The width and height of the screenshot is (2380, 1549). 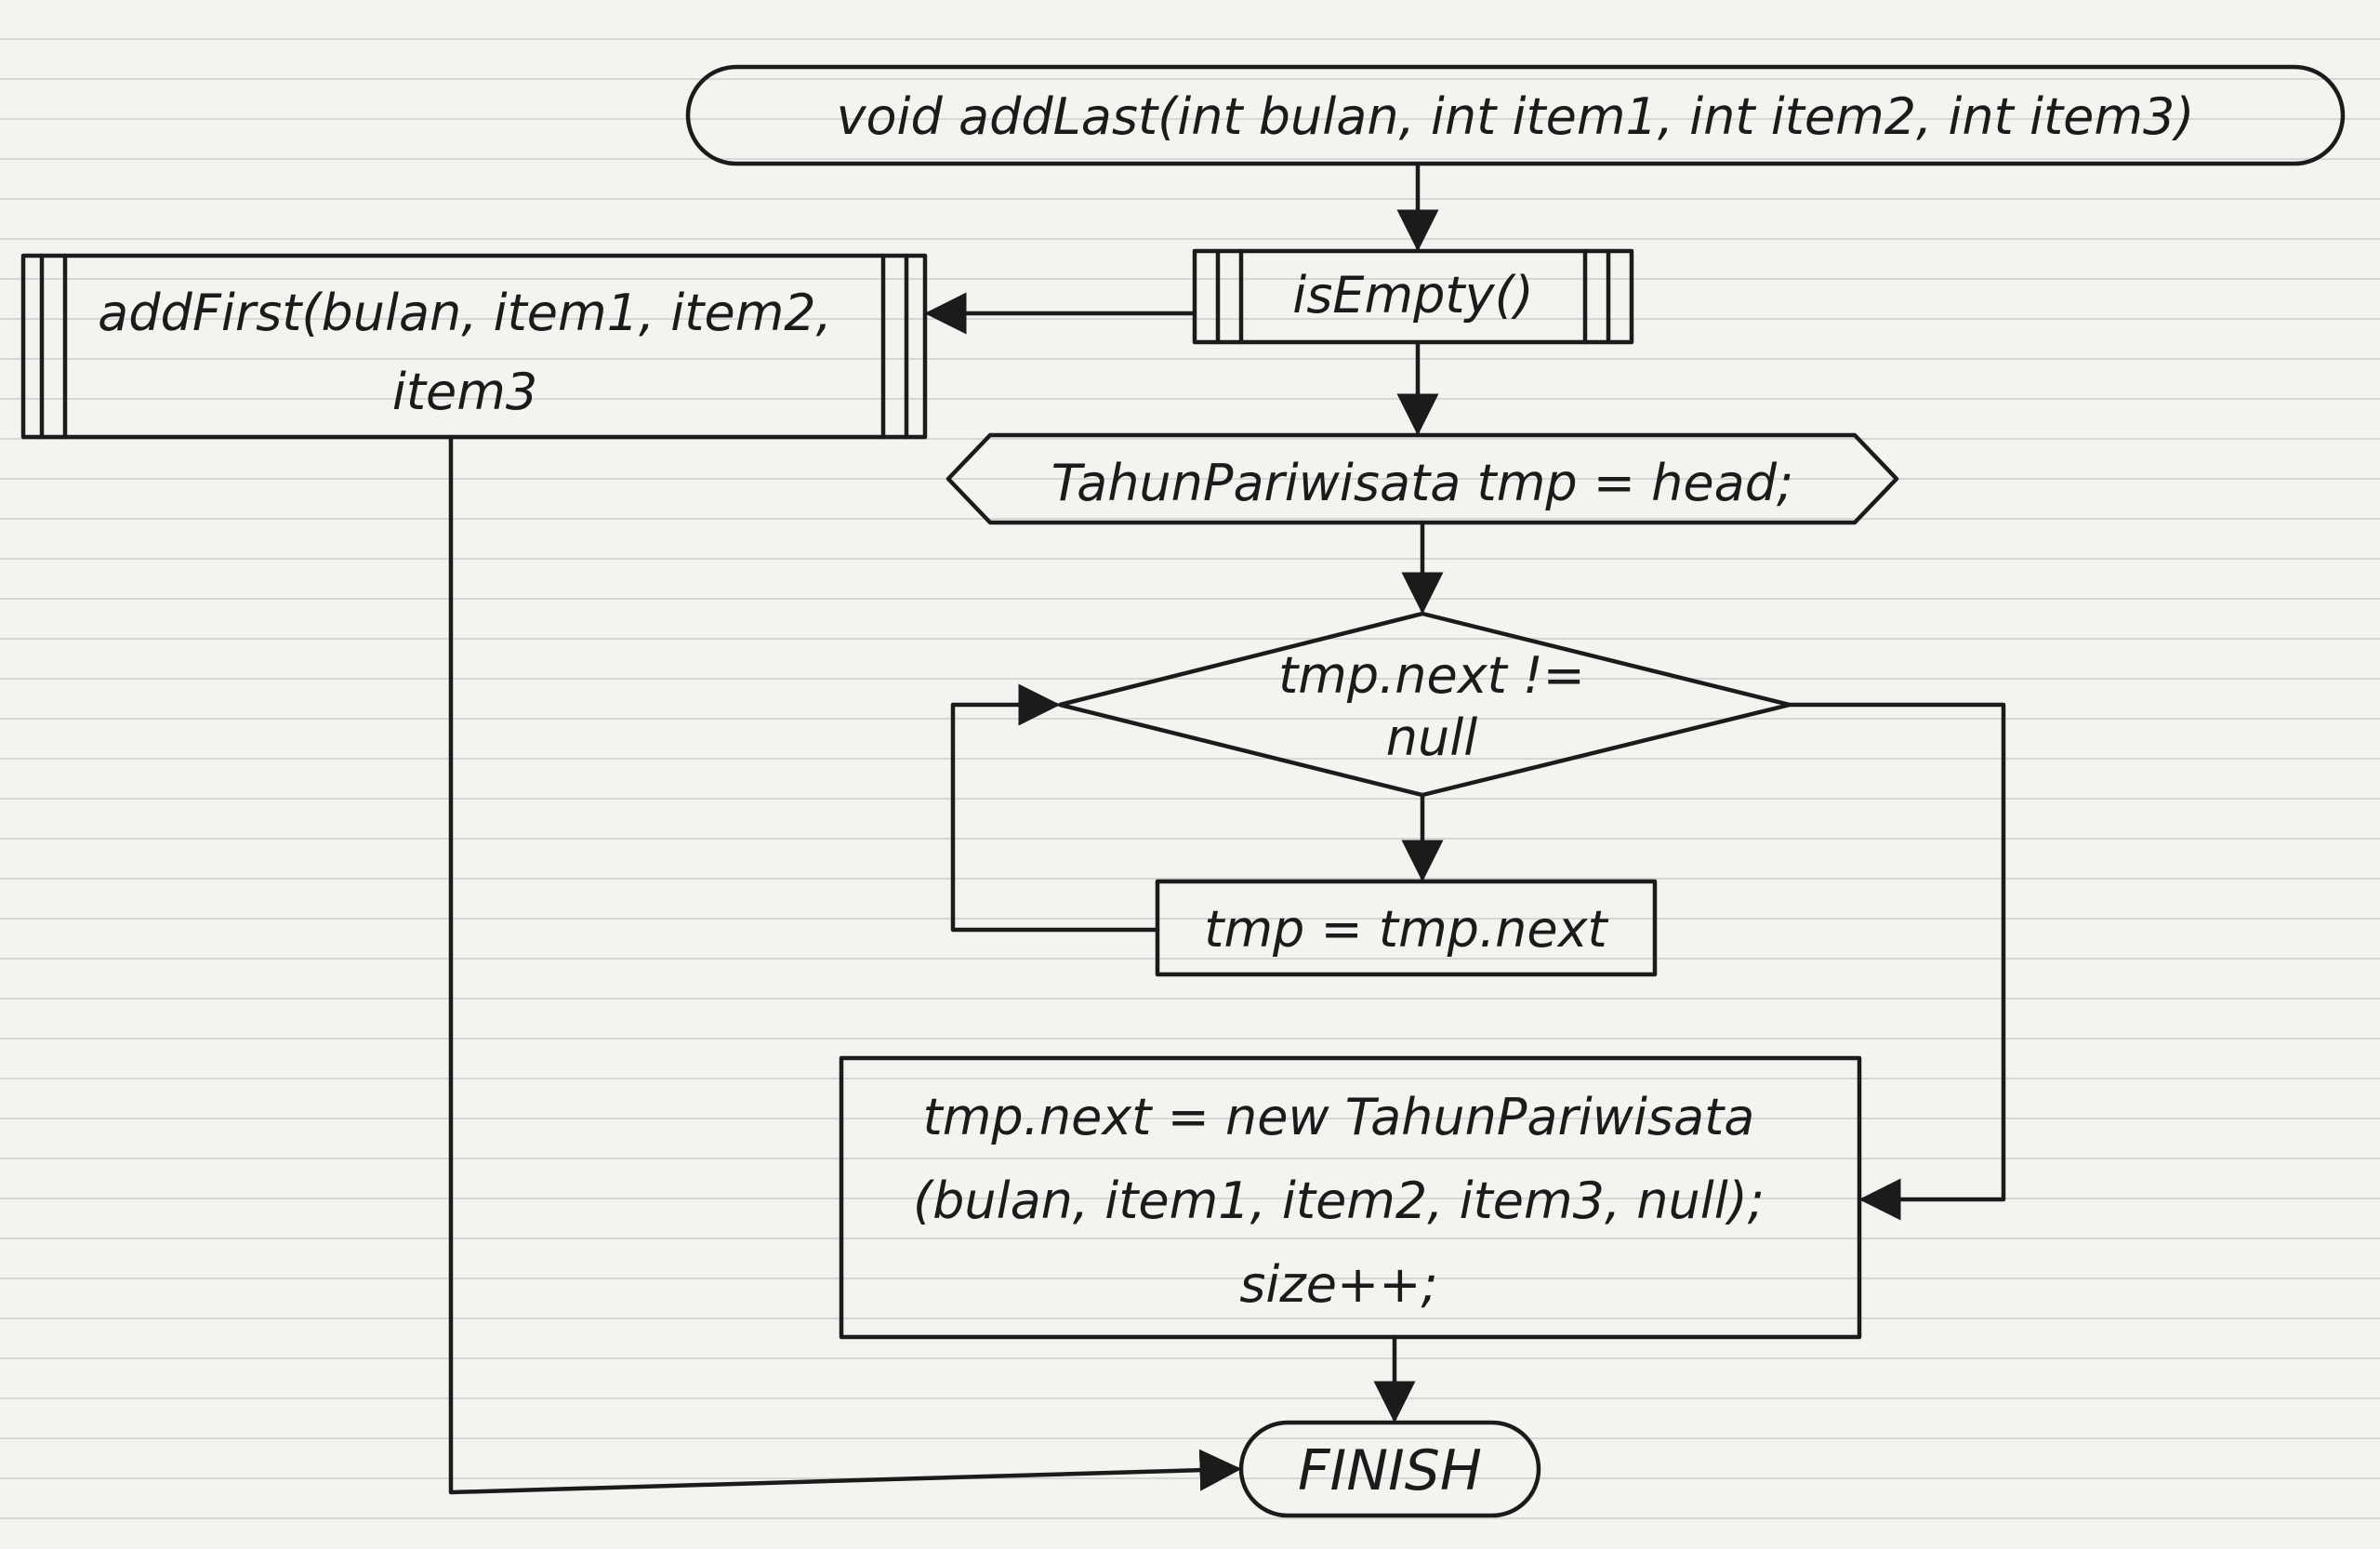 I want to click on add-first-label-line1: addFirst(bulan, item1, item2,, so click(x=465, y=313).